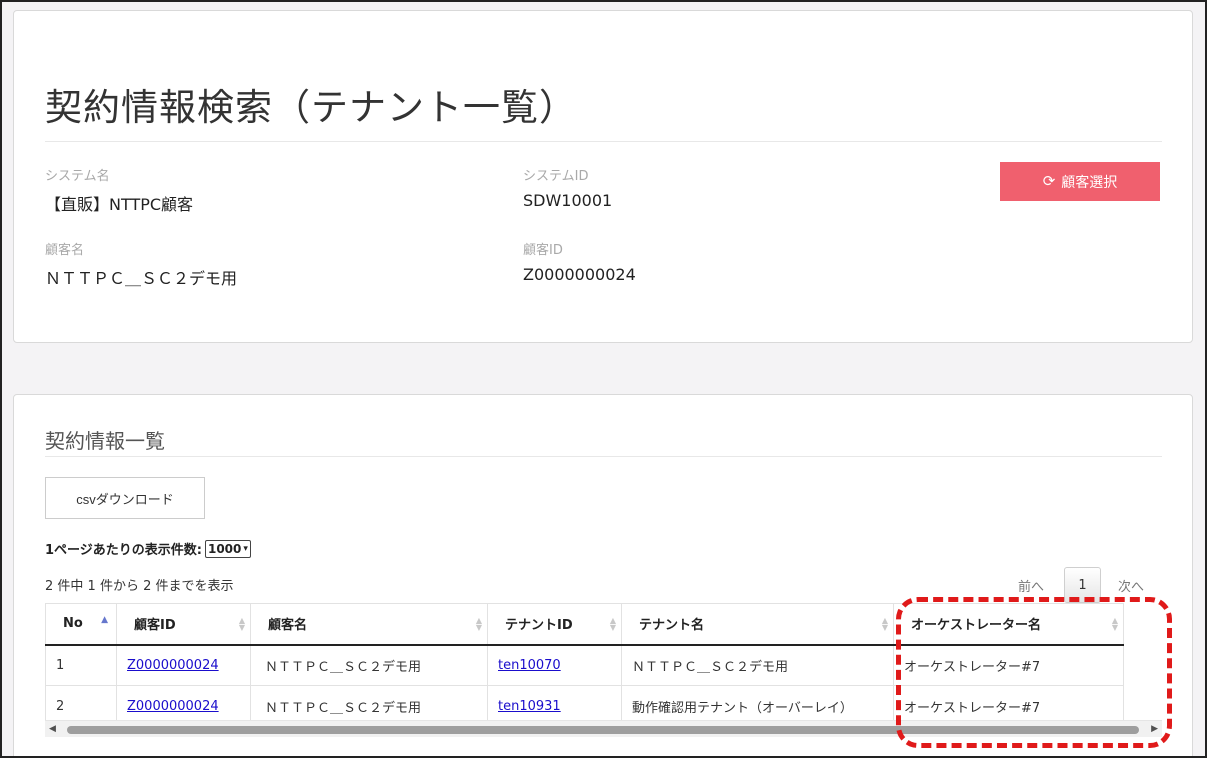 This screenshot has height=758, width=1207. Describe the element at coordinates (529, 706) in the screenshot. I see `tenant-id-link: ten10931` at that location.